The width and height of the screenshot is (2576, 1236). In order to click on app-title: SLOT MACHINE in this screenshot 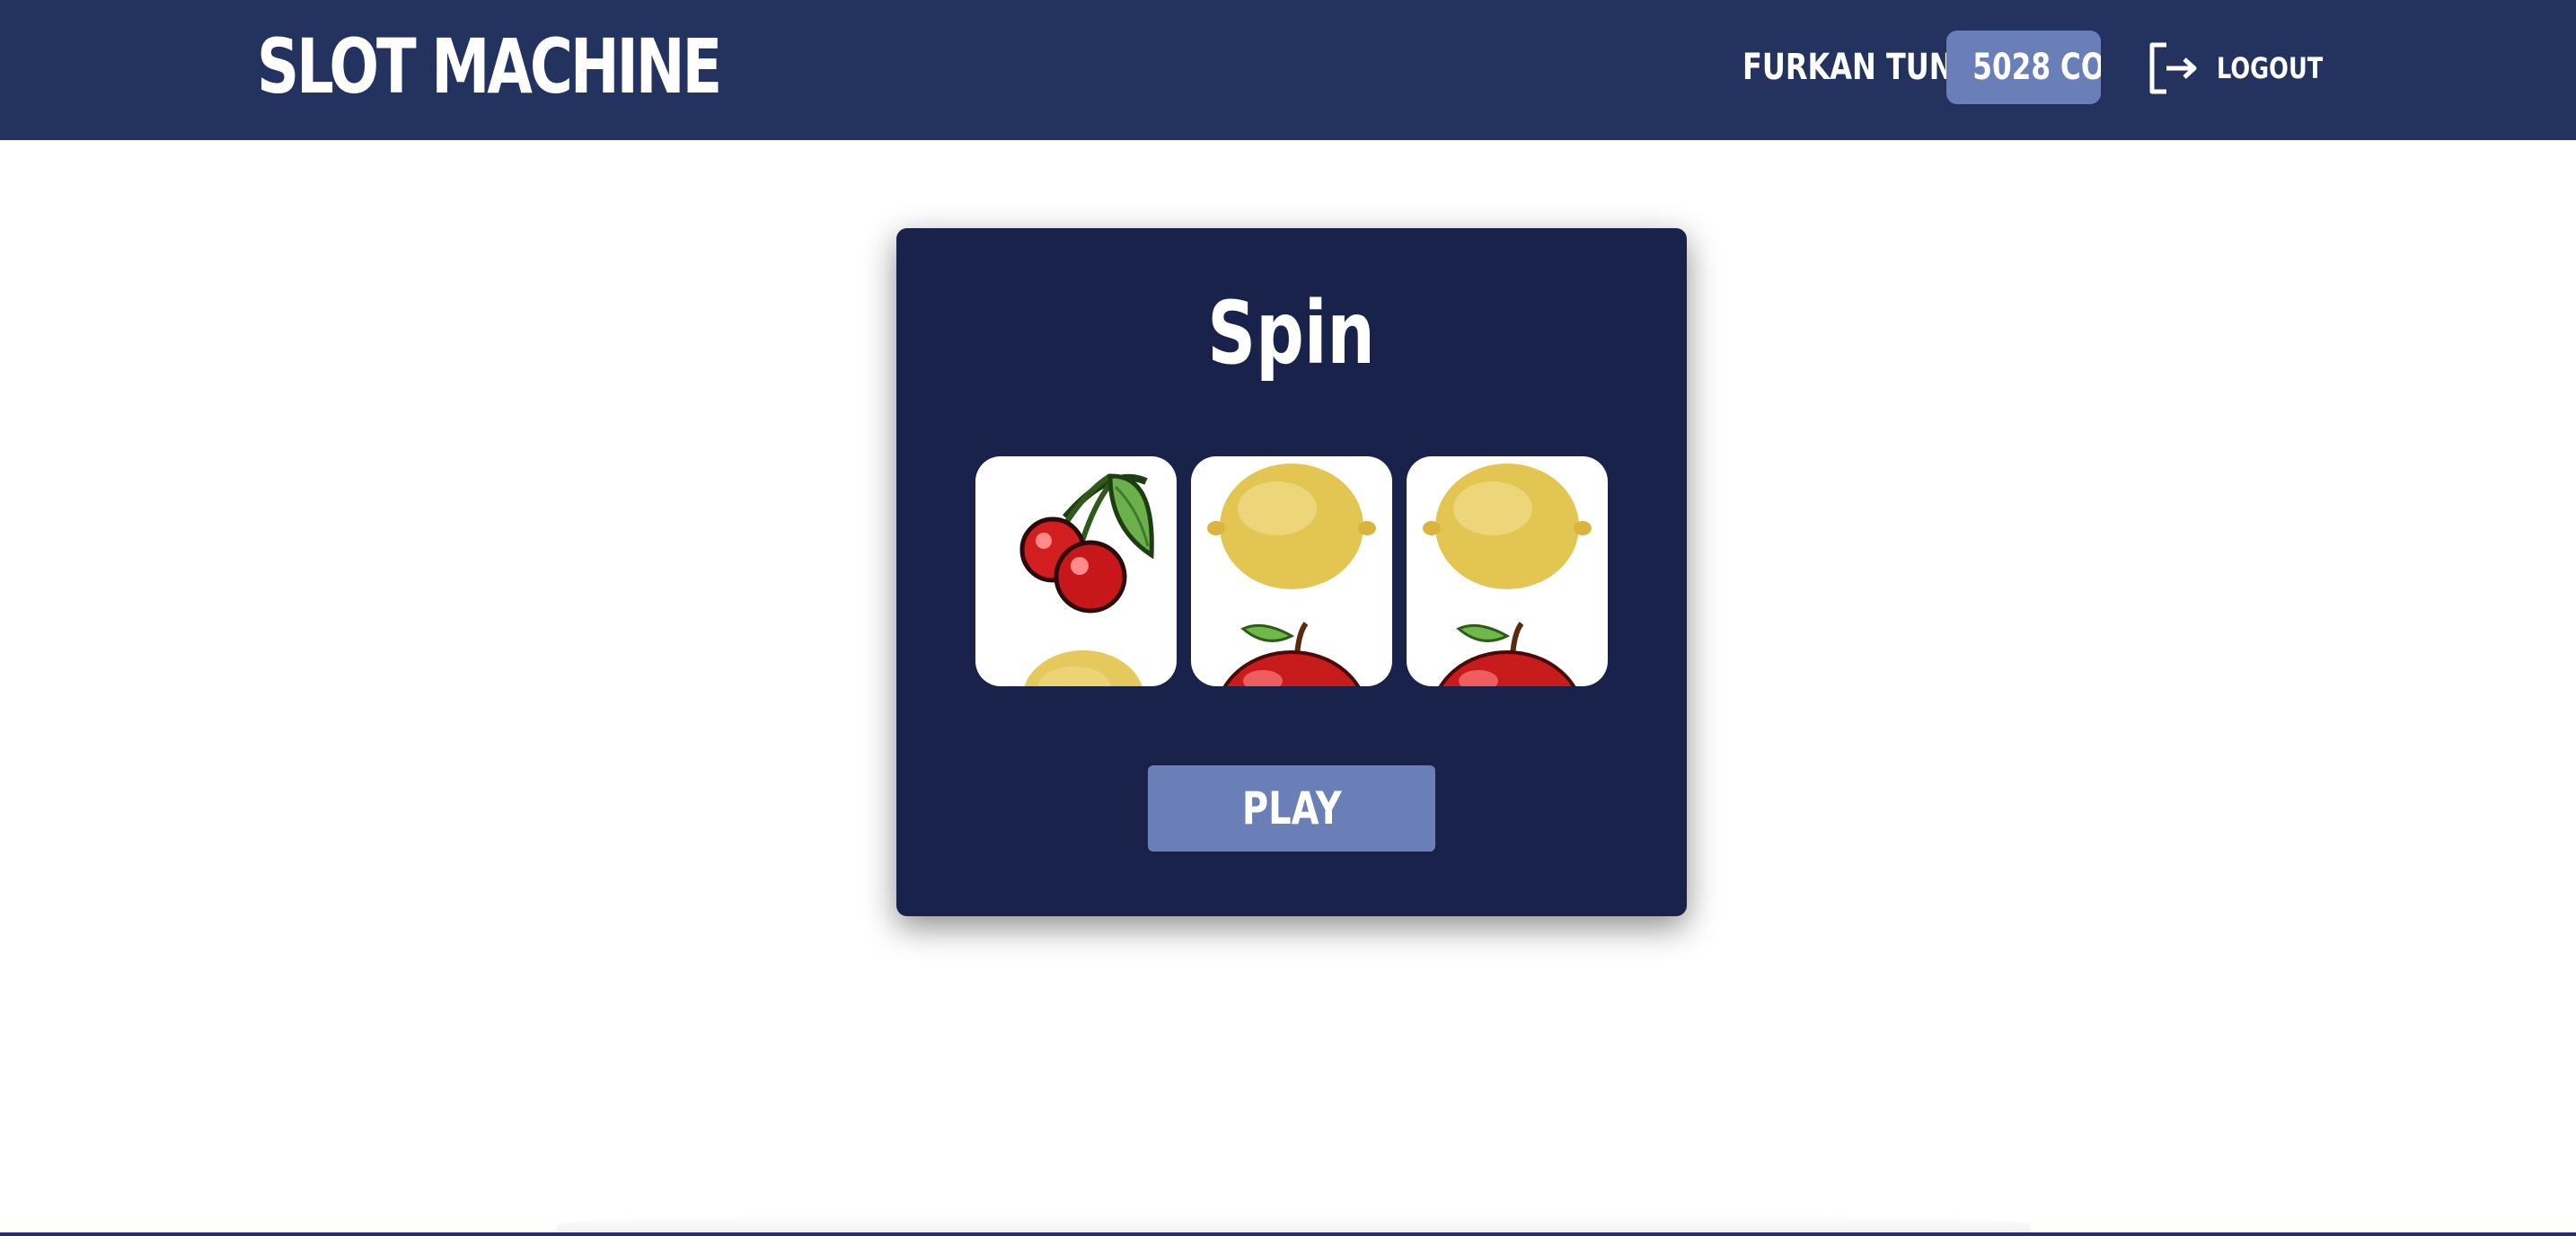, I will do `click(489, 66)`.